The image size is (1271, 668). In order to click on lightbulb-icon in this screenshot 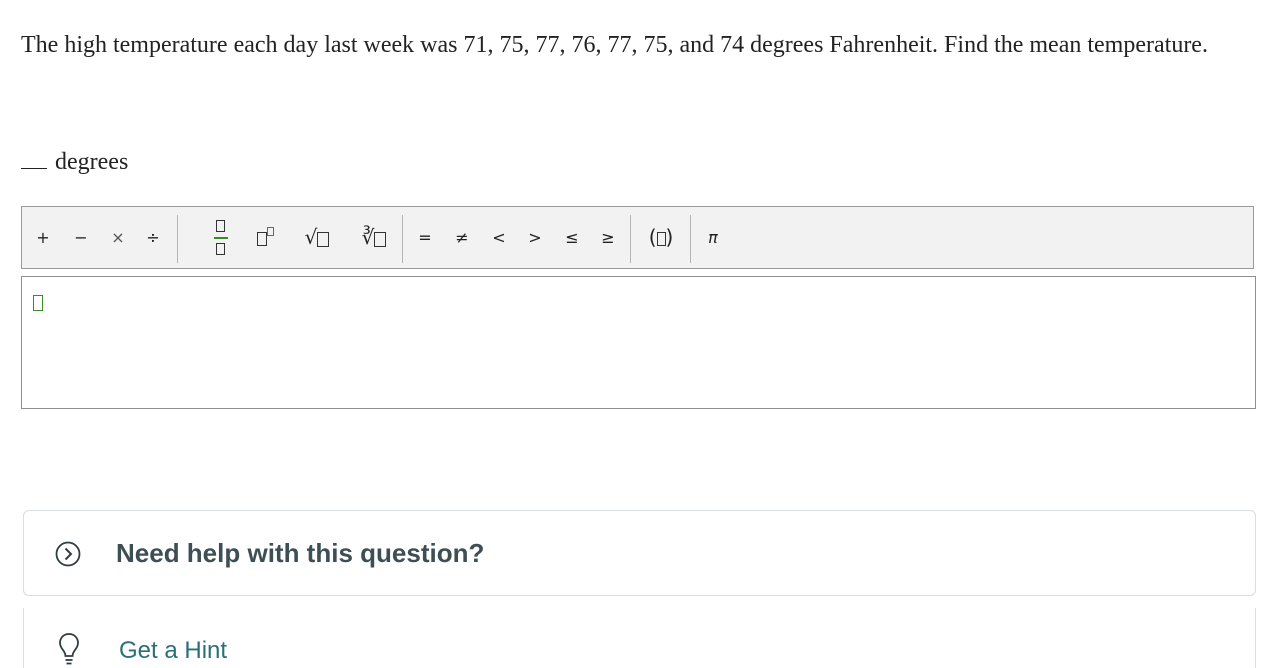, I will do `click(69, 649)`.